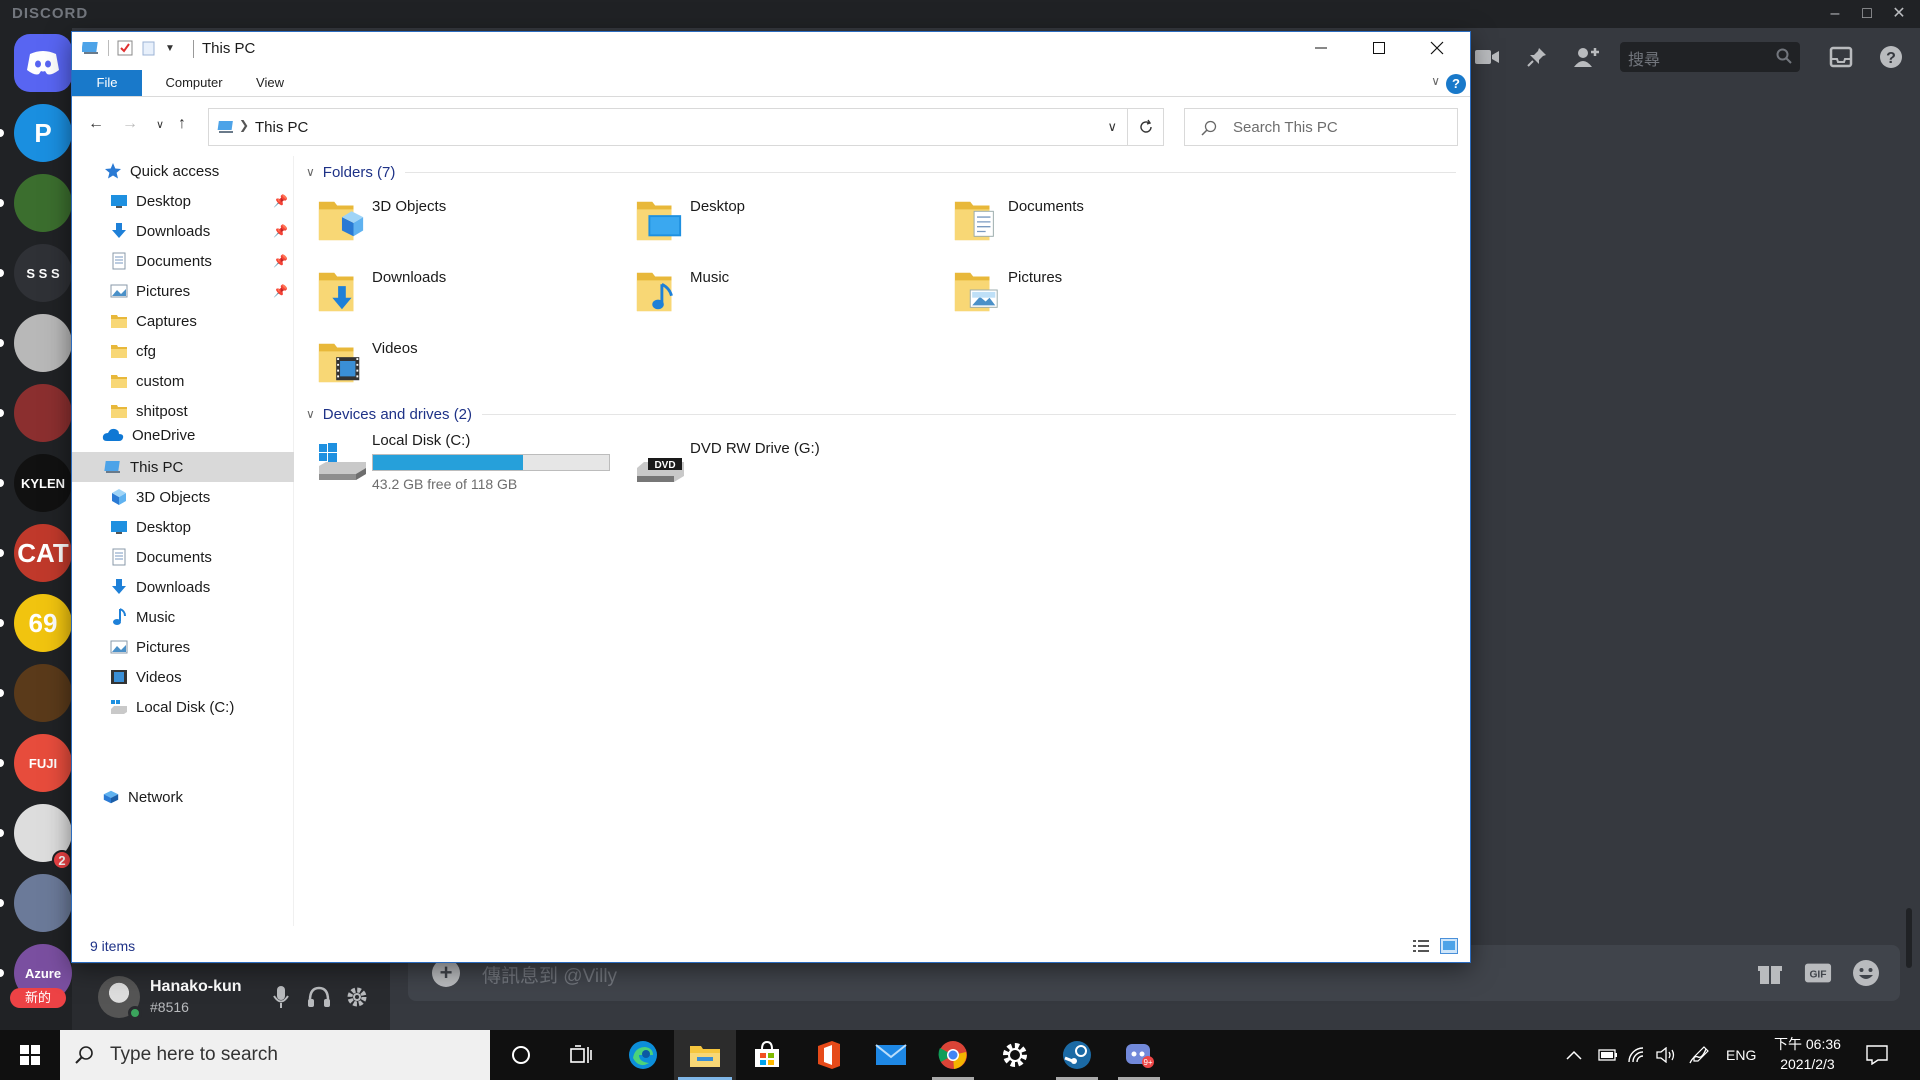  Describe the element at coordinates (183, 321) in the screenshot. I see `nav-quick-item: Captures` at that location.